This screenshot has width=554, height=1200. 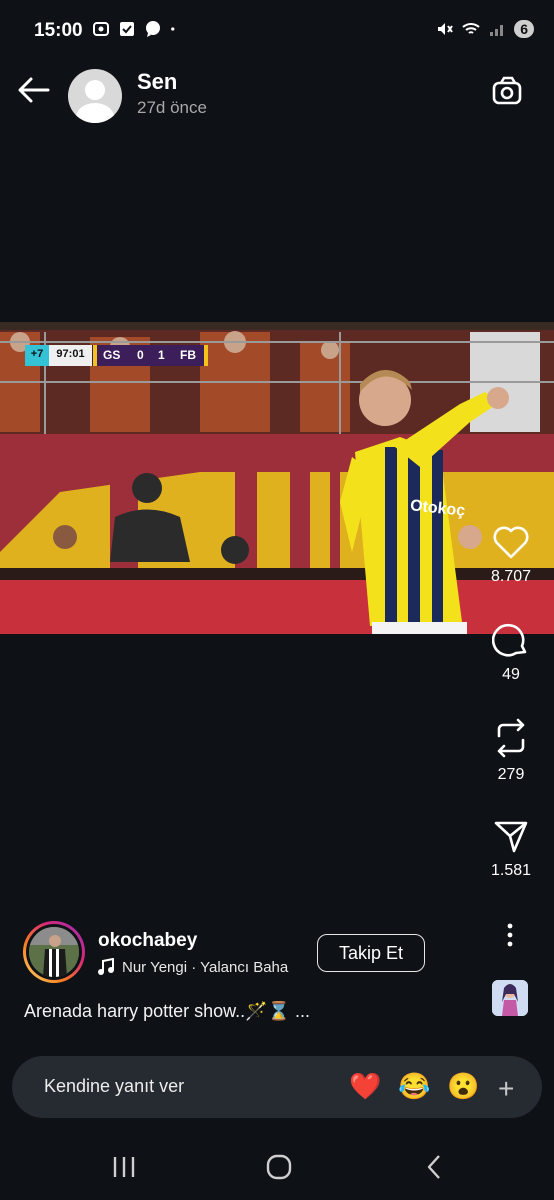 What do you see at coordinates (434, 1167) in the screenshot?
I see `system-back-icon` at bounding box center [434, 1167].